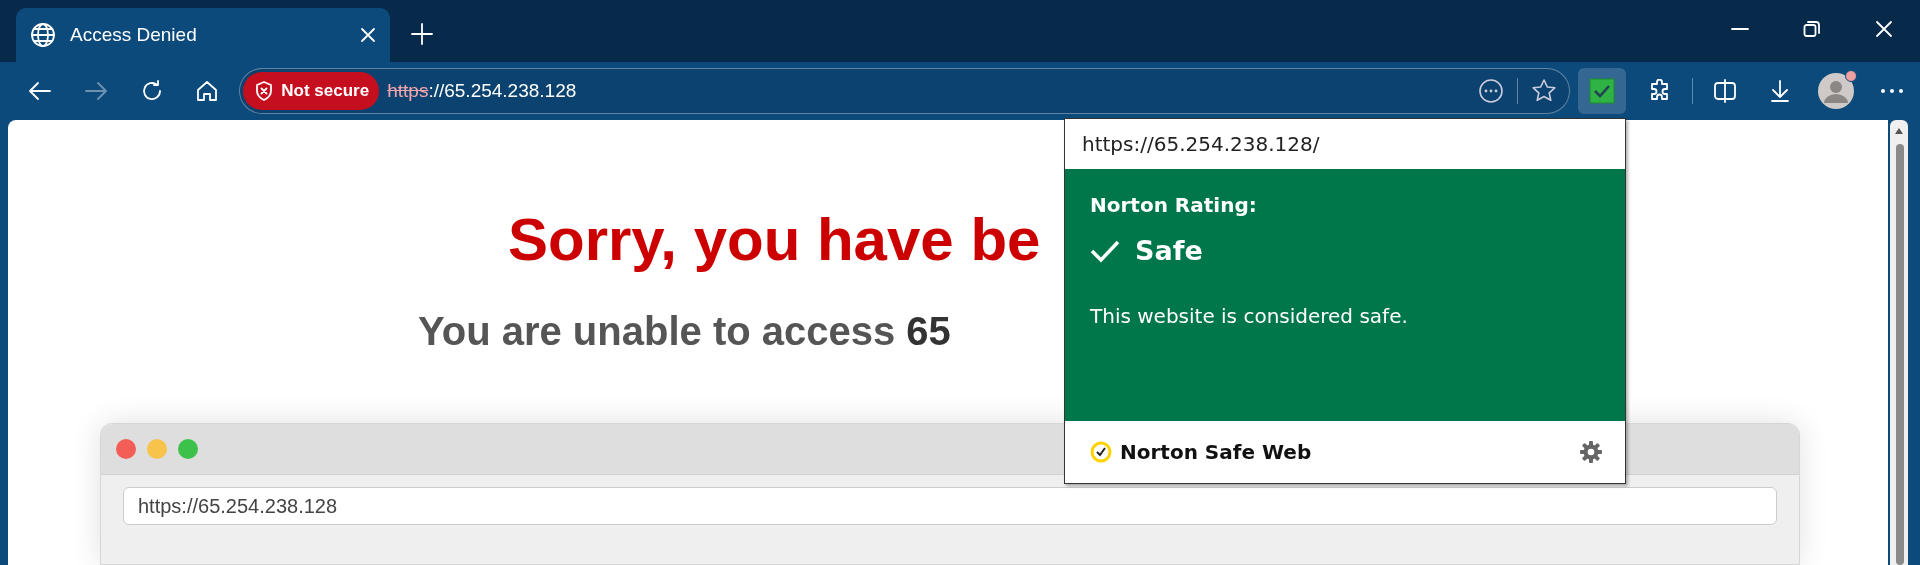 The image size is (1920, 565). Describe the element at coordinates (264, 91) in the screenshot. I see `shield-icon` at that location.